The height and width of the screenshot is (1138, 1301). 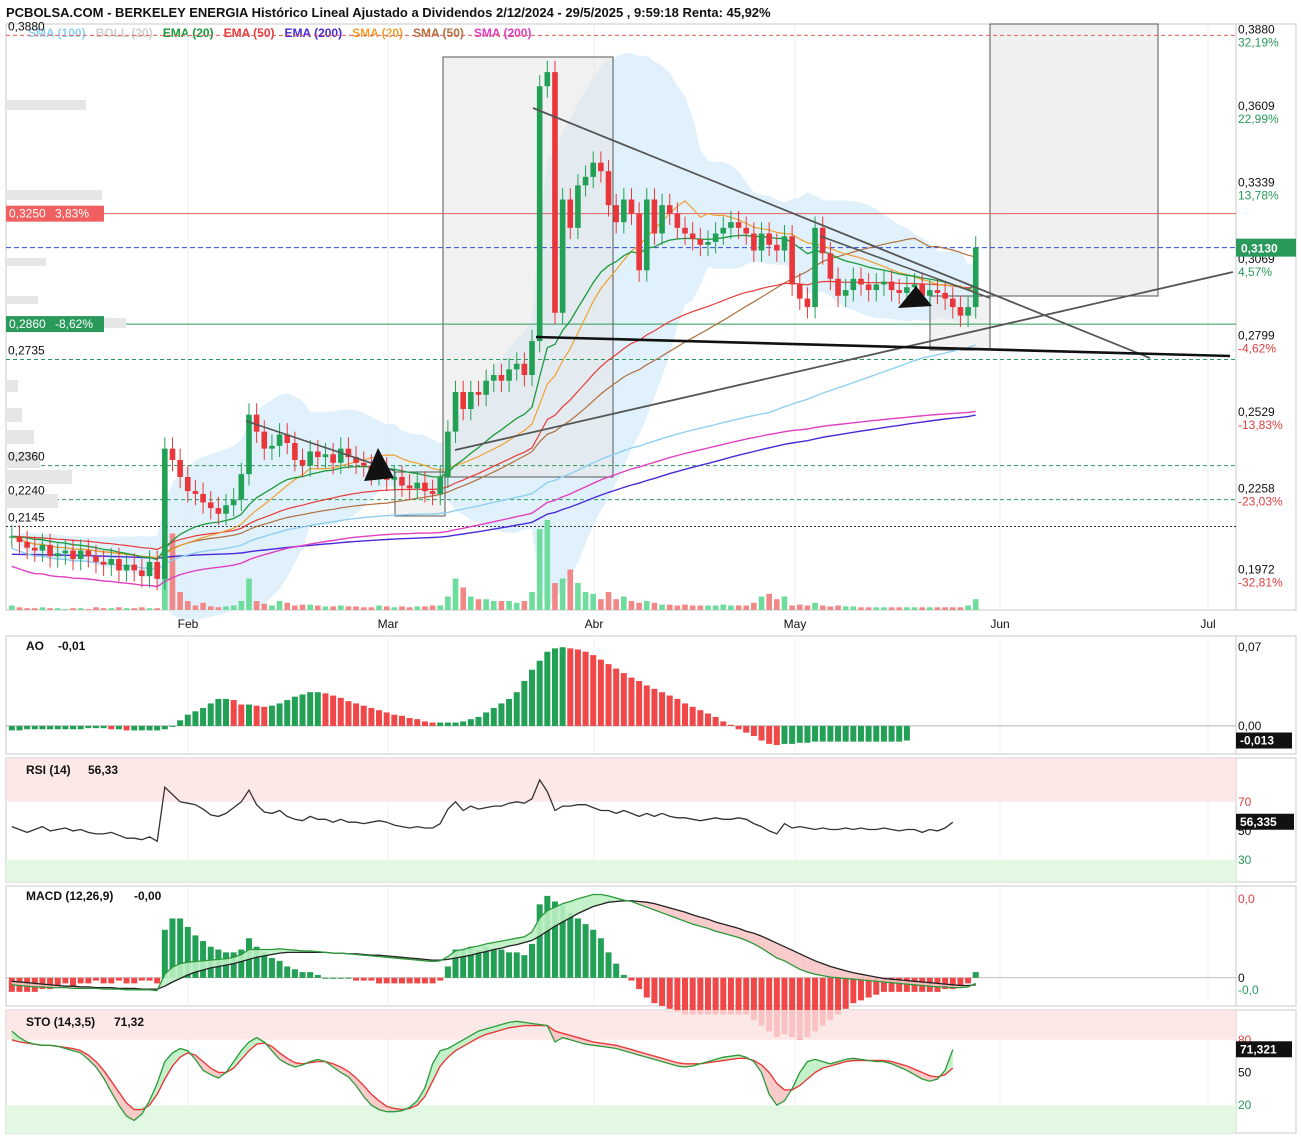 What do you see at coordinates (1257, 741) in the screenshot?
I see `ao-last-label: -0,013` at bounding box center [1257, 741].